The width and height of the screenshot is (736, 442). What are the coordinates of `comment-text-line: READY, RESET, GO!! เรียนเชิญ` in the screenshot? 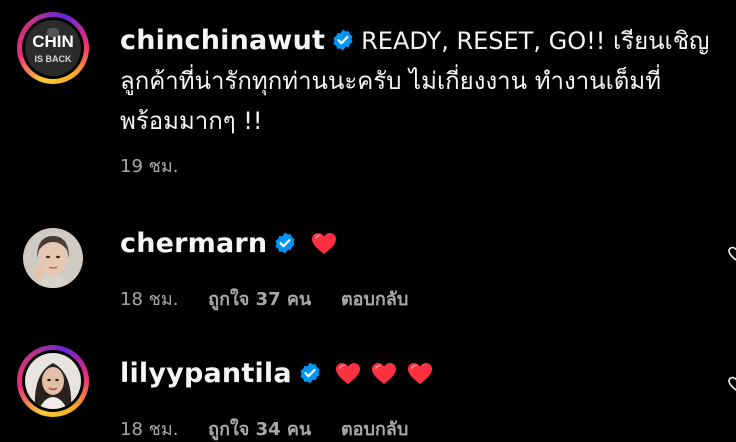 It's located at (535, 41).